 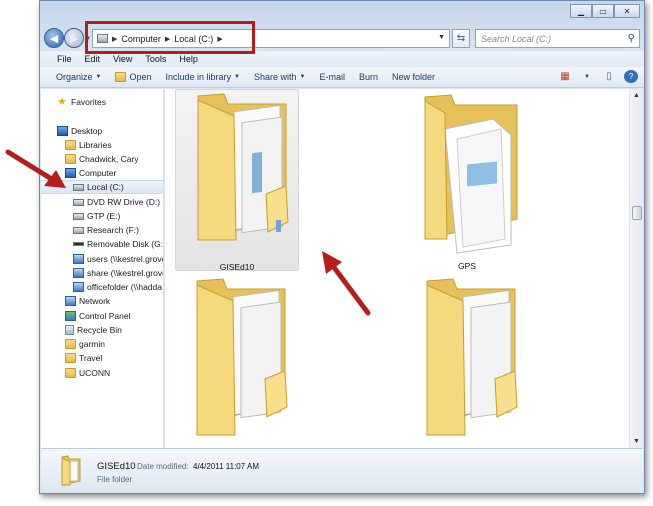 I want to click on scroll-up-icon: ▲, so click(x=636, y=95).